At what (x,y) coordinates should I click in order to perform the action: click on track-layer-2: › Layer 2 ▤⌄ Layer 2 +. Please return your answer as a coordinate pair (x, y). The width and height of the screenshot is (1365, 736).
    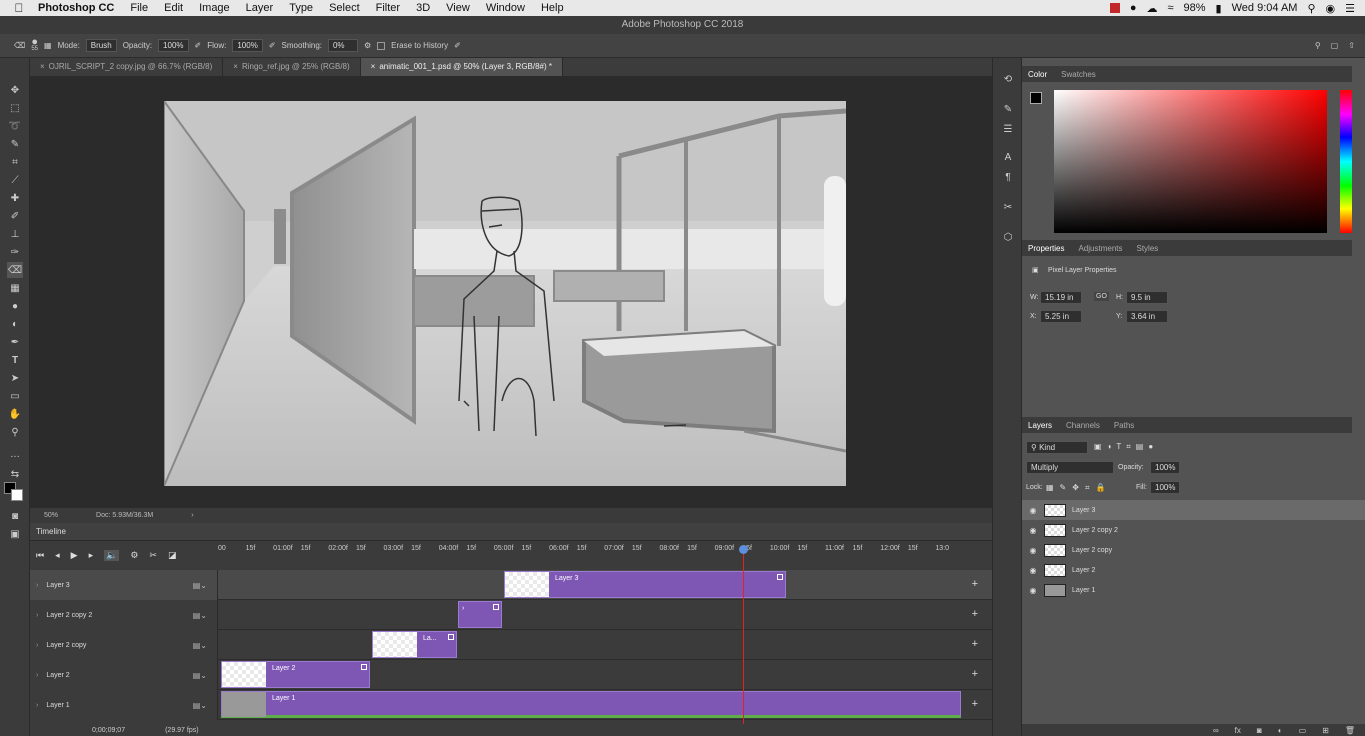
    Looking at the image, I should click on (511, 675).